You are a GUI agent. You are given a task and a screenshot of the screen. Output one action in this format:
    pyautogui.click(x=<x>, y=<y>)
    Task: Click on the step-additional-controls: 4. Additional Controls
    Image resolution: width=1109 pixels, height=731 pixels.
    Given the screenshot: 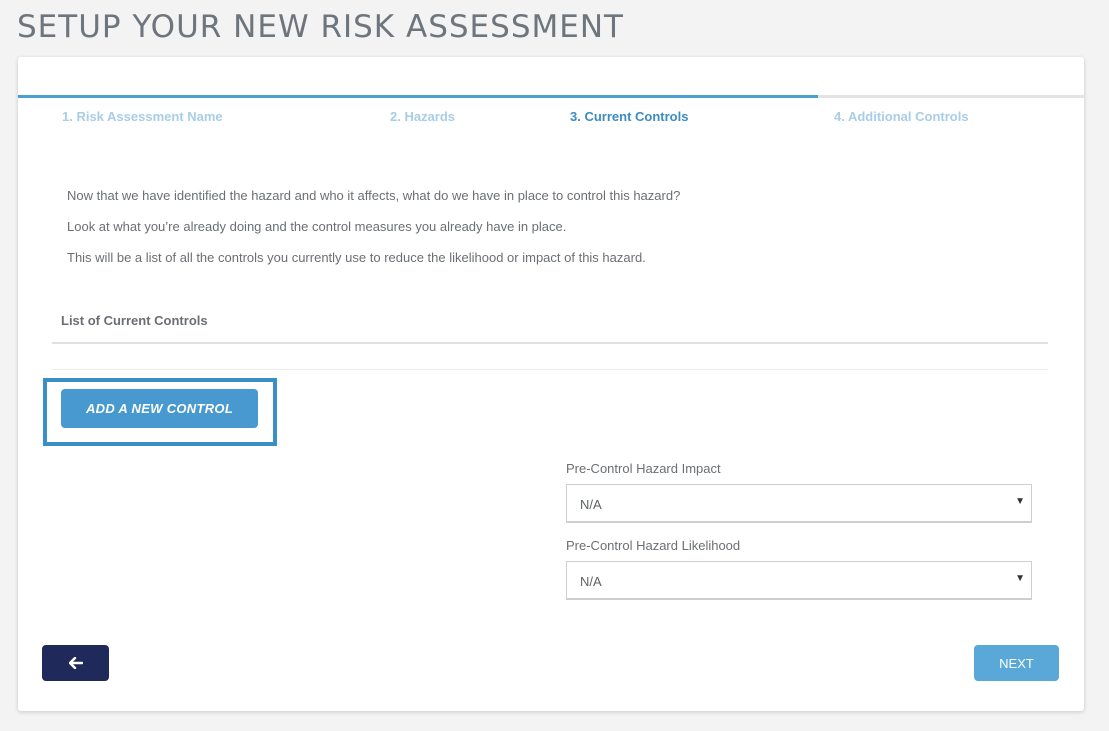 What is the action you would take?
    pyautogui.click(x=901, y=116)
    